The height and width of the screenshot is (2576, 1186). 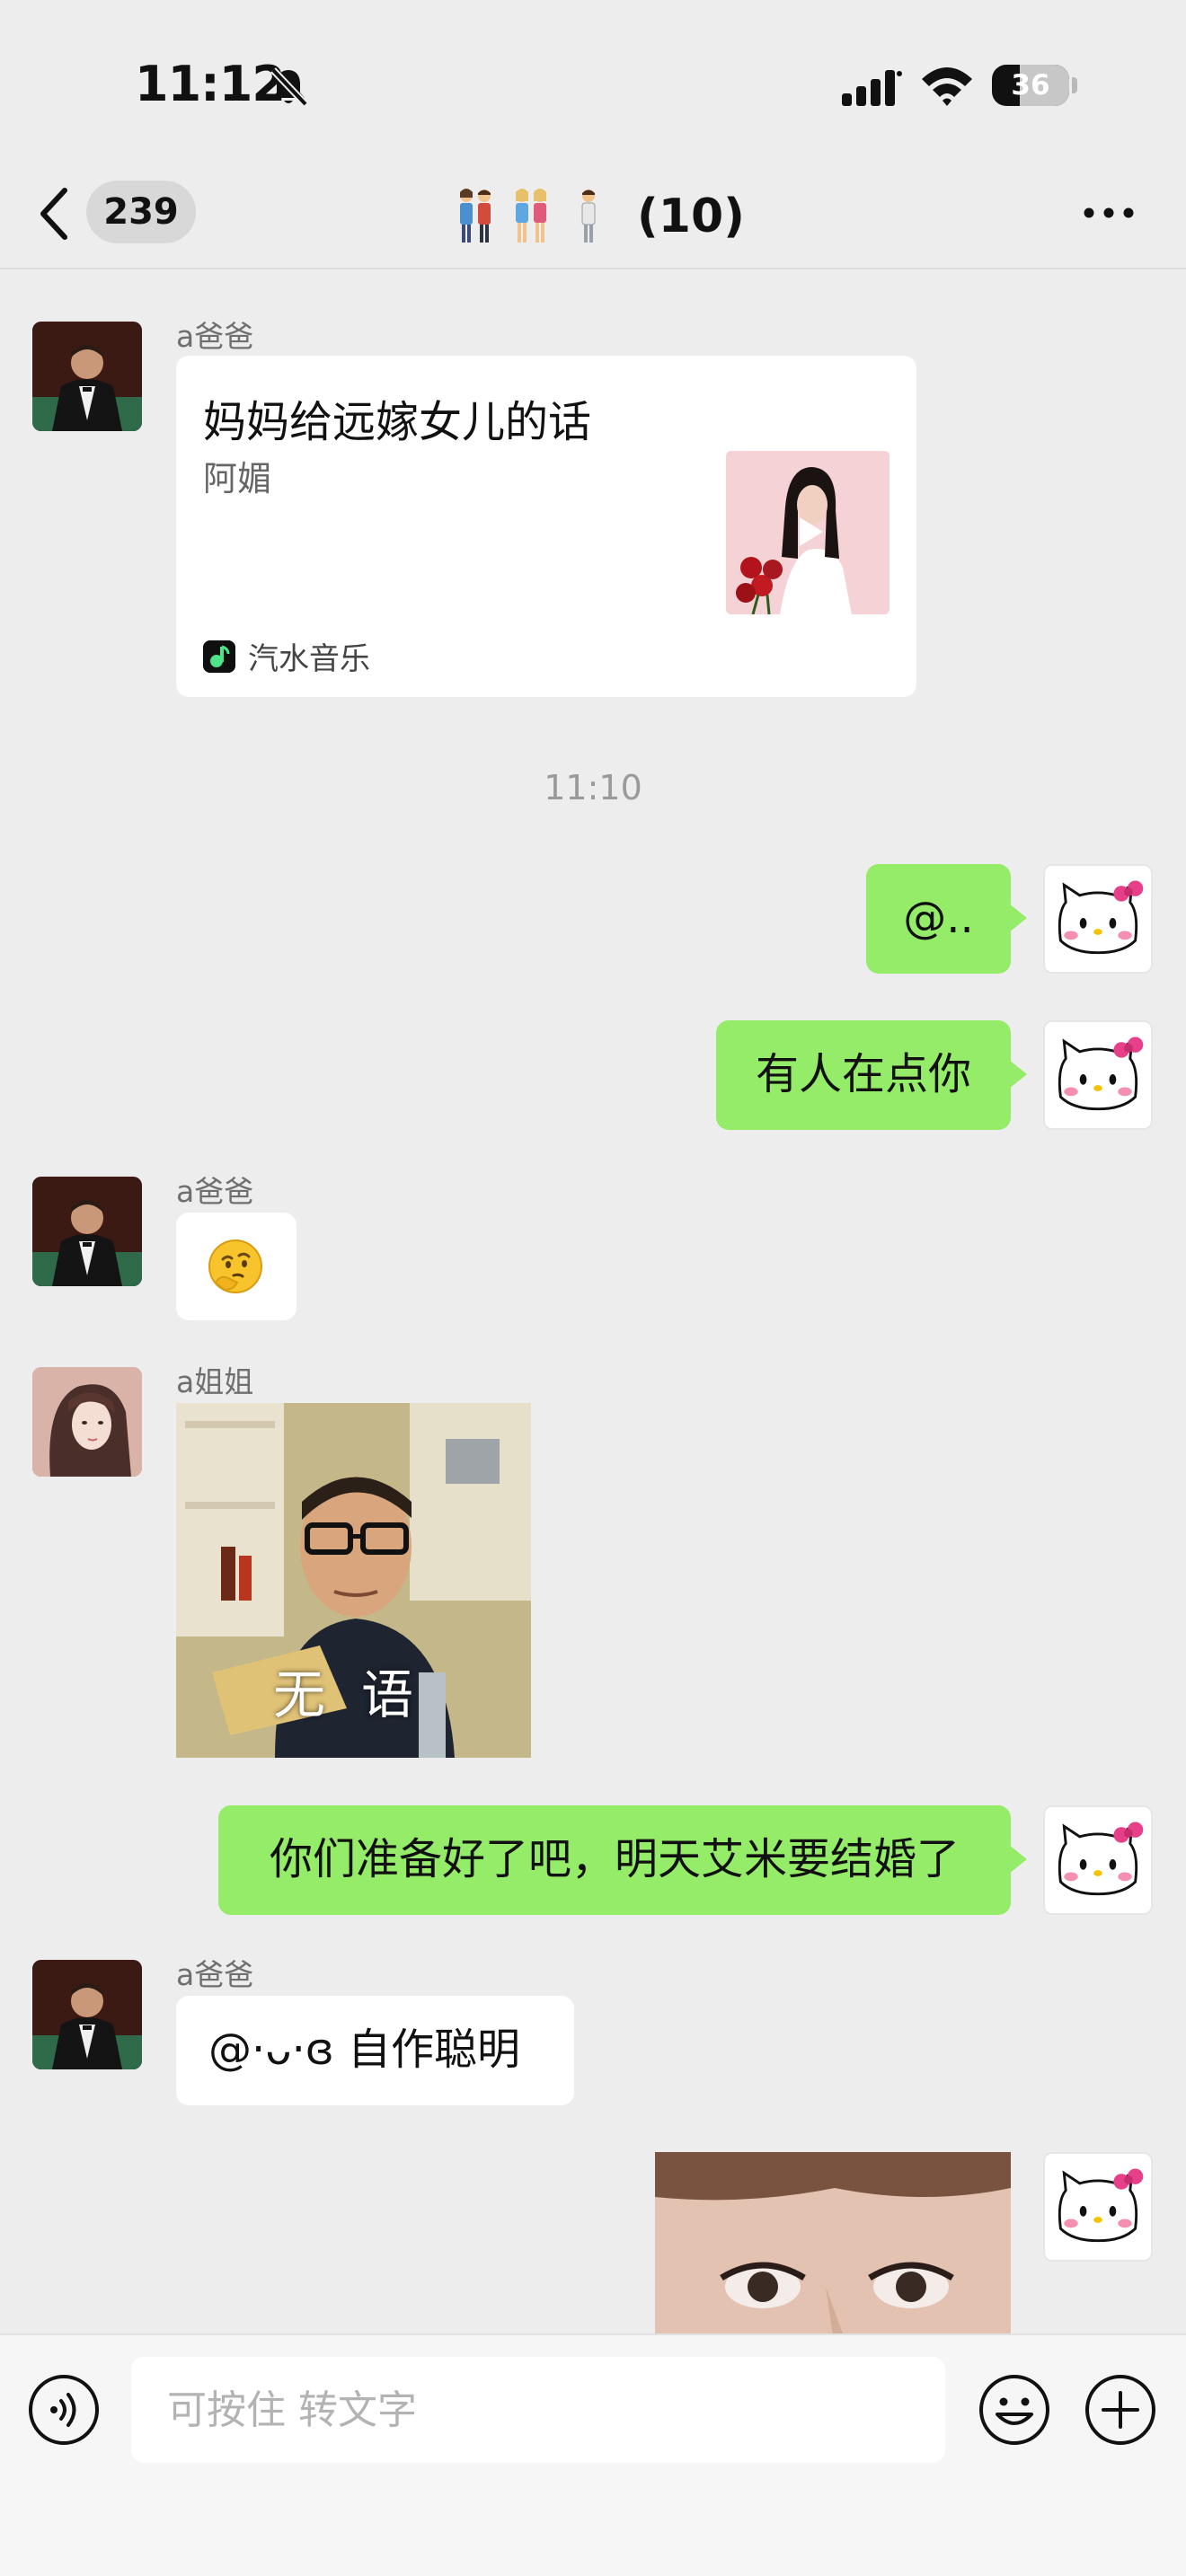 What do you see at coordinates (691, 216) in the screenshot?
I see `member-count: (10)` at bounding box center [691, 216].